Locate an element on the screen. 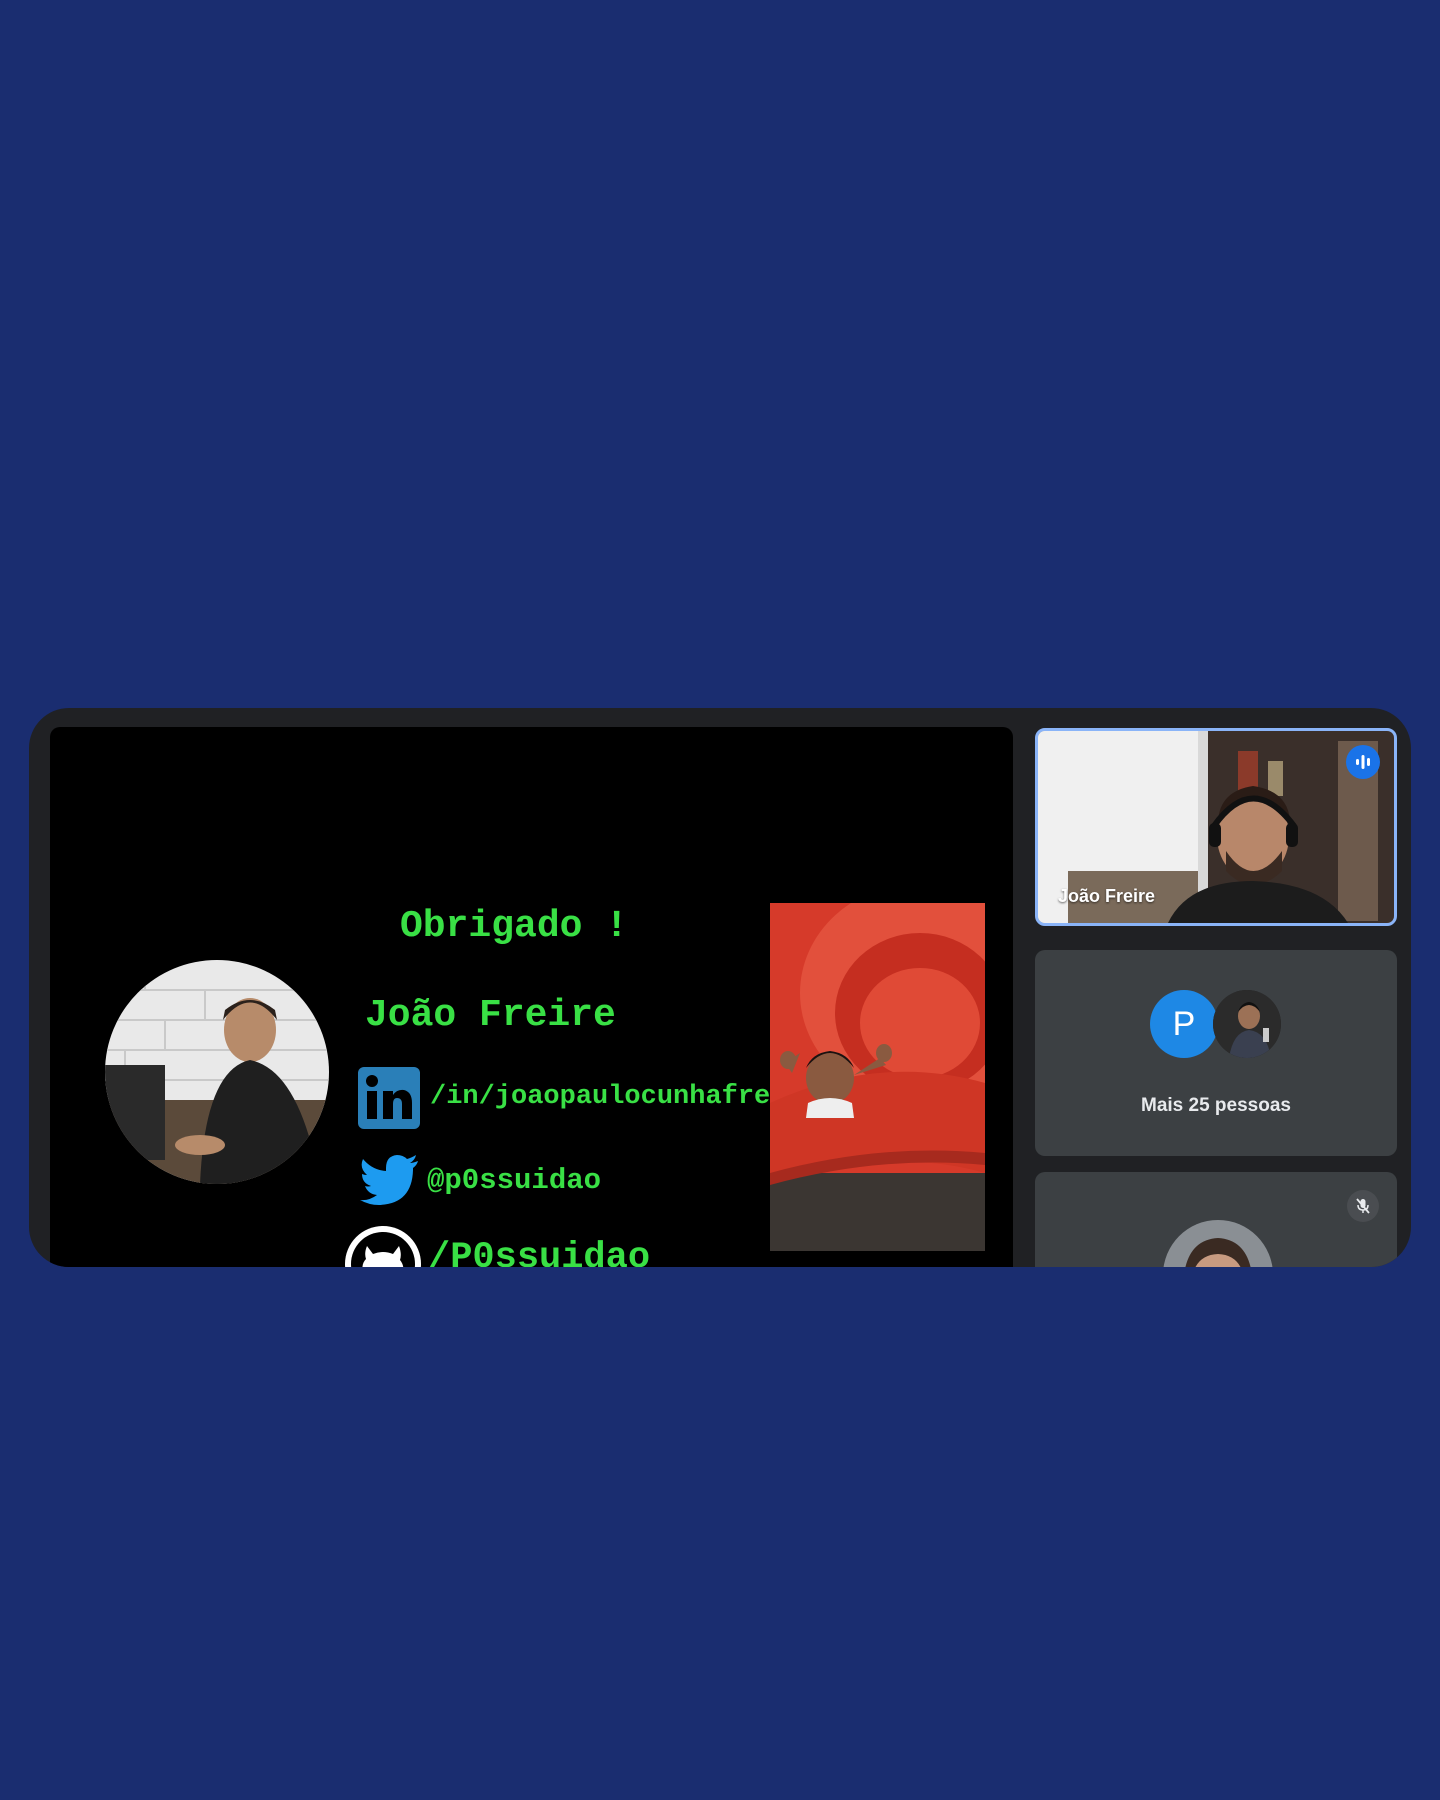  participant-tile is located at coordinates (1216, 1219).